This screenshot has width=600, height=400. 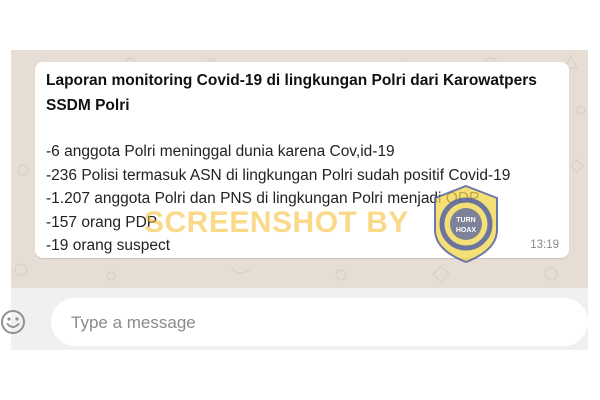 I want to click on message-input-box, so click(x=319, y=322).